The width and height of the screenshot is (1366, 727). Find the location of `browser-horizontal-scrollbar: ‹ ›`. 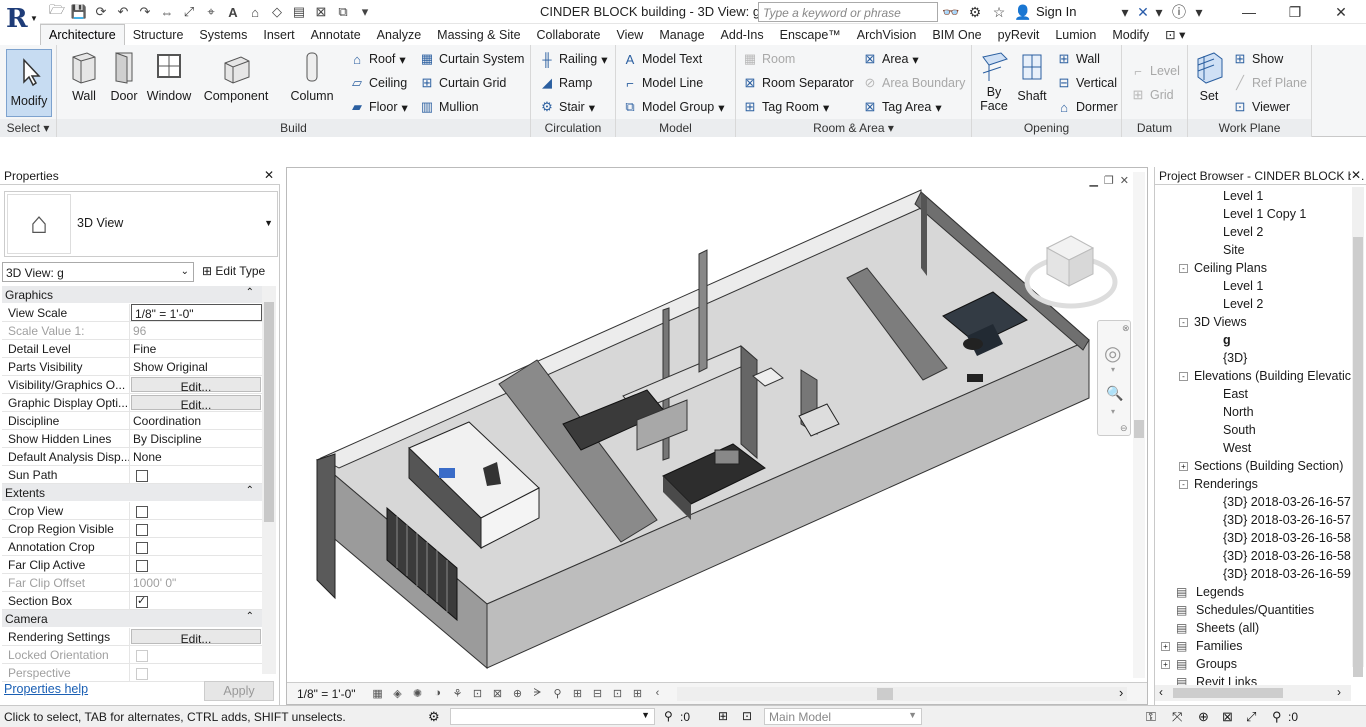

browser-horizontal-scrollbar: ‹ › is located at coordinates (1253, 693).